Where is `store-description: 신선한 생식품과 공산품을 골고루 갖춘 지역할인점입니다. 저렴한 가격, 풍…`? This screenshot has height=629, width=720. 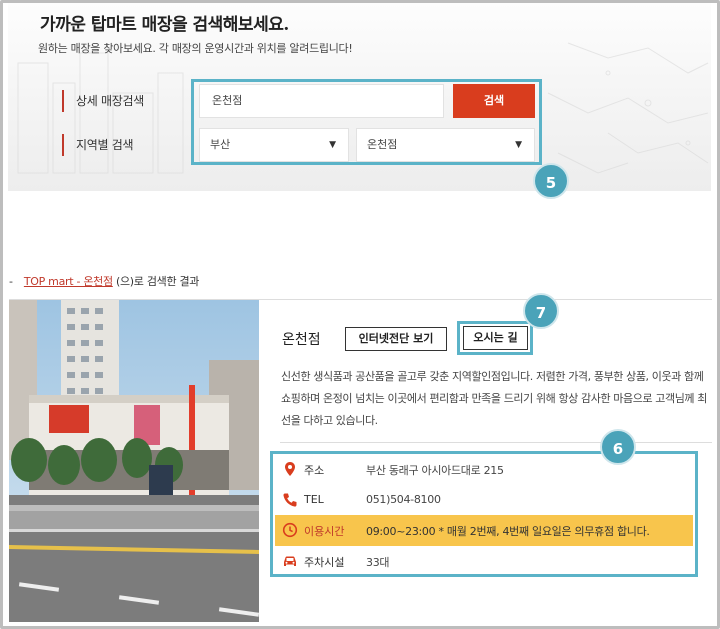
store-description: 신선한 생식품과 공산품을 골고루 갖춘 지역할인점입니다. 저렴한 가격, 풍… is located at coordinates (494, 398).